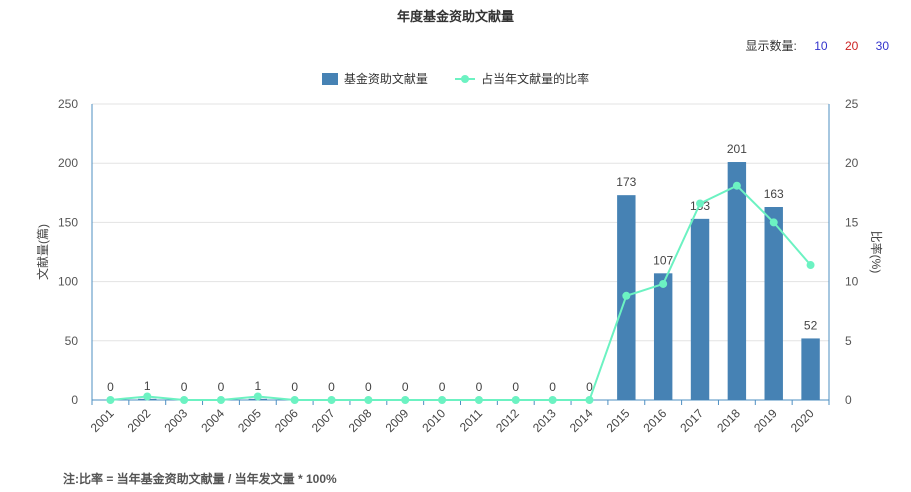 This screenshot has width=911, height=492. What do you see at coordinates (212, 420) in the screenshot?
I see `x-tick-label: 2004` at bounding box center [212, 420].